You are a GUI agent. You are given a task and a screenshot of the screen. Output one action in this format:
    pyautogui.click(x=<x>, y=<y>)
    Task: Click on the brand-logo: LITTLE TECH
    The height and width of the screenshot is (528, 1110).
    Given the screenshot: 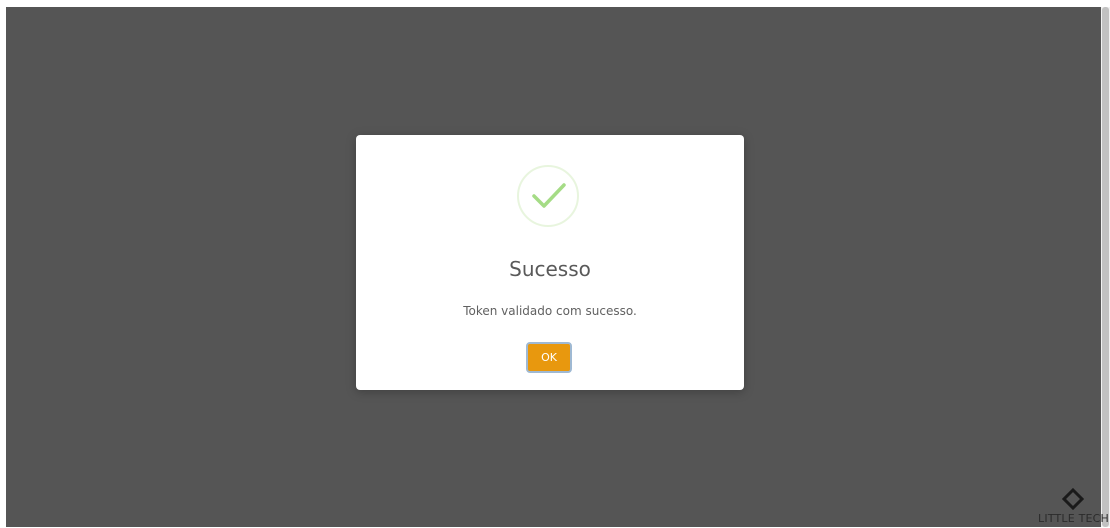 What is the action you would take?
    pyautogui.click(x=1070, y=508)
    